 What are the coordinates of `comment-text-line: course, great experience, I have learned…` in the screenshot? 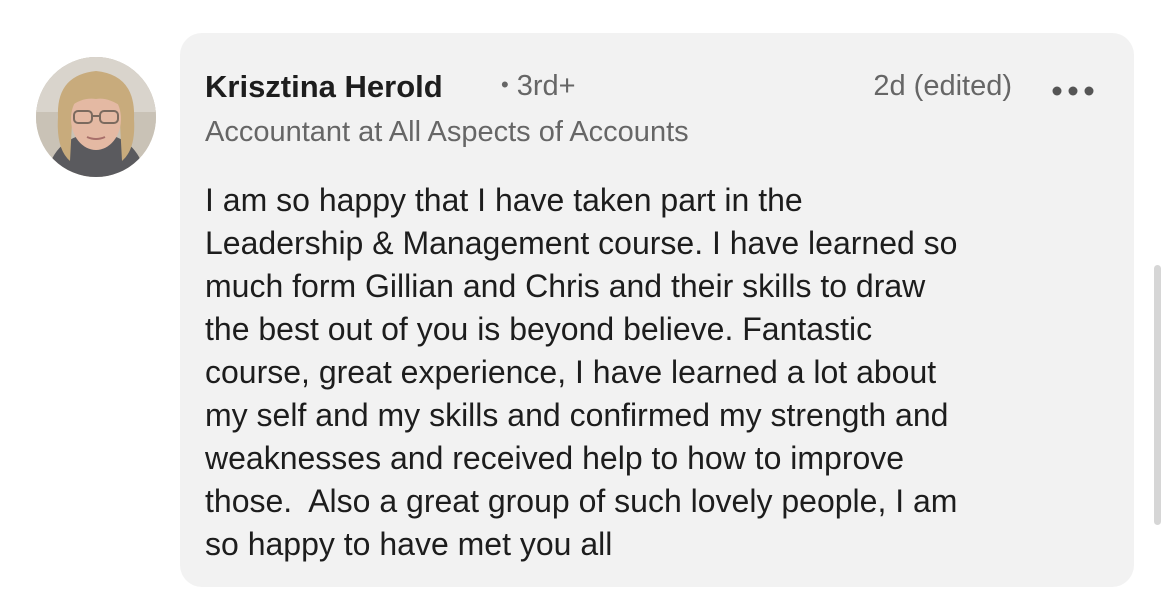 It's located at (571, 372).